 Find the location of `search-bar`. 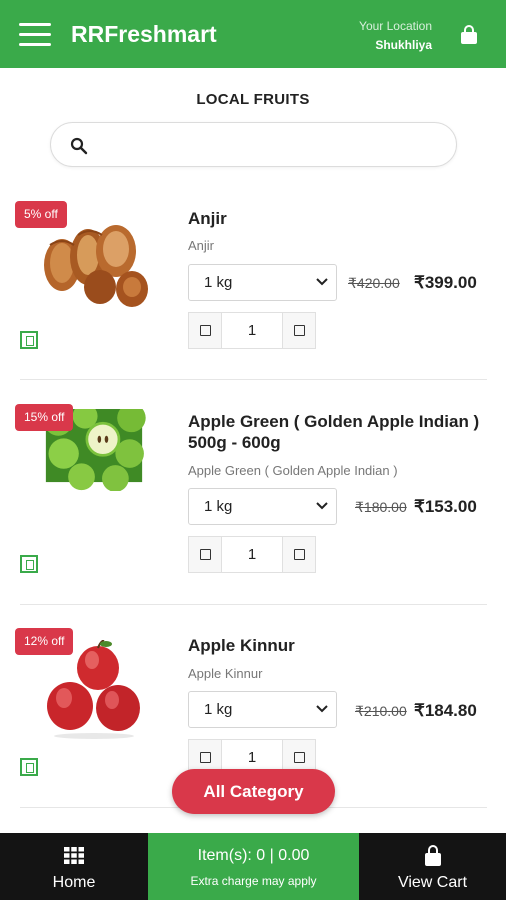

search-bar is located at coordinates (253, 144).